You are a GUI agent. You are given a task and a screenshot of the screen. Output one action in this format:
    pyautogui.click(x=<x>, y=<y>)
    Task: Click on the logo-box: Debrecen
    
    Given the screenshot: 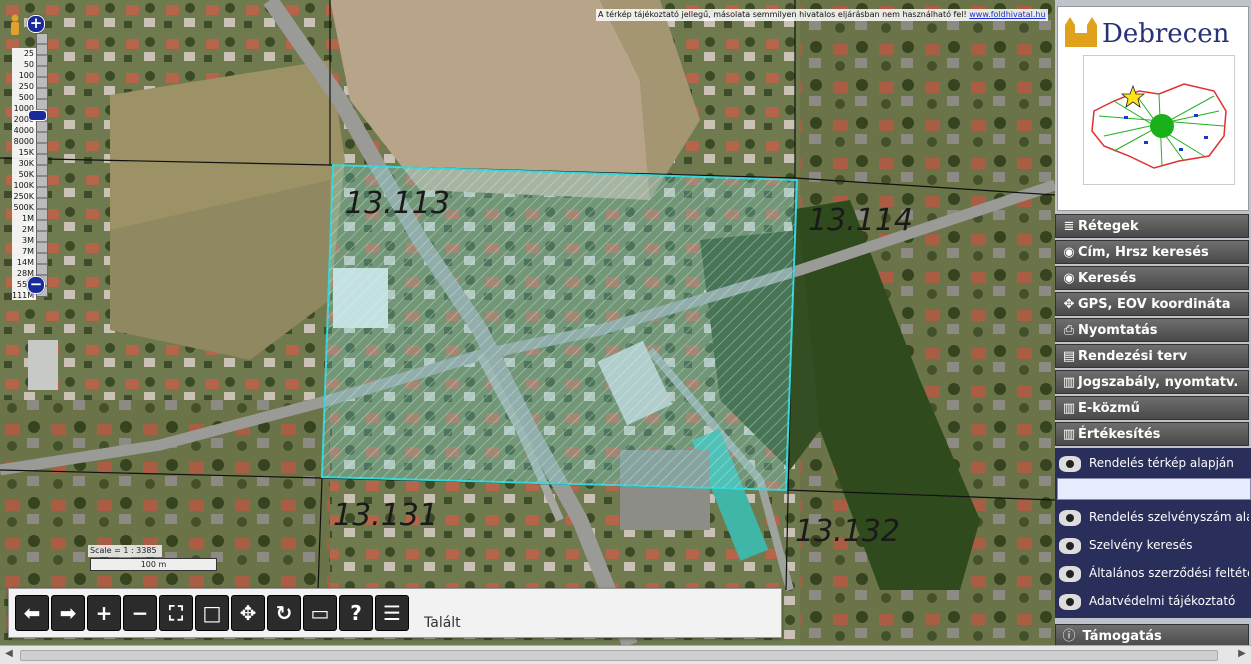 What is the action you would take?
    pyautogui.click(x=1153, y=108)
    